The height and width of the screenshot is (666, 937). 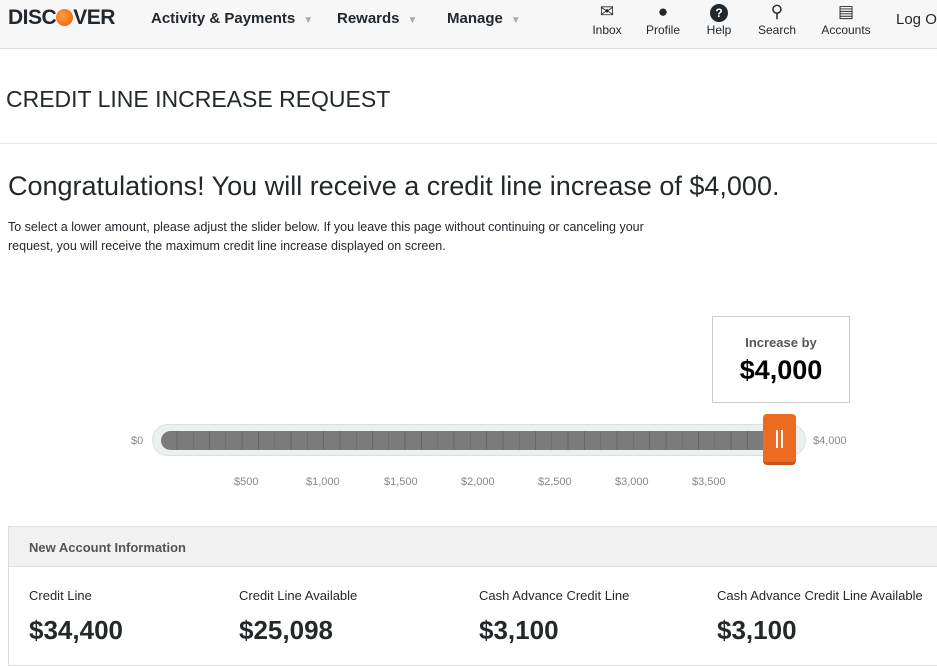 I want to click on slider-max-label: $4,000, so click(x=830, y=441).